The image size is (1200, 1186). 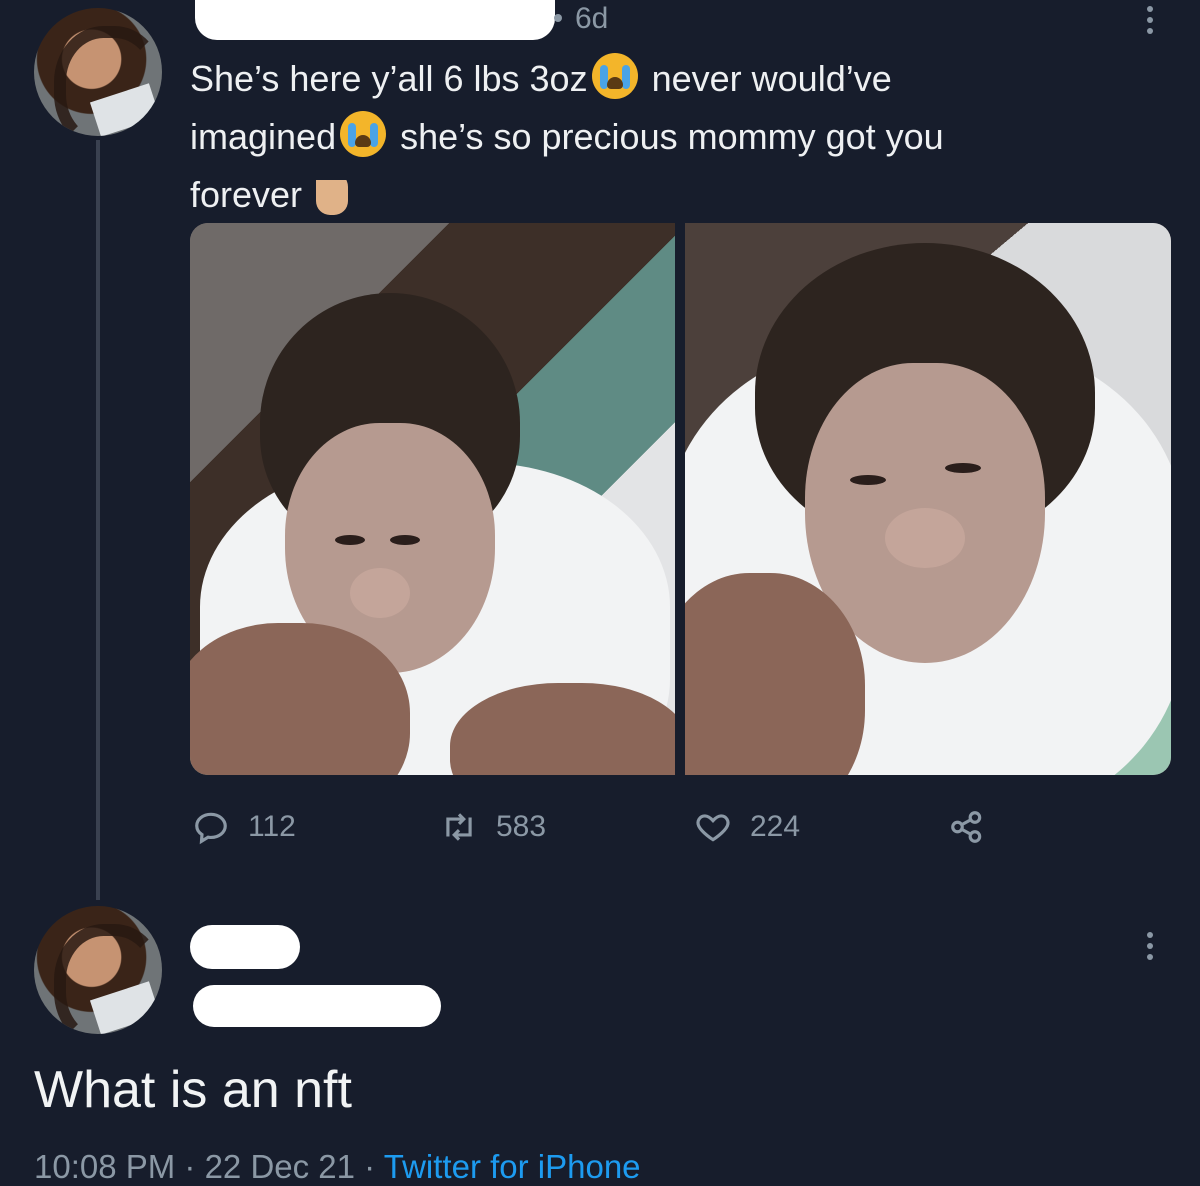 What do you see at coordinates (493, 827) in the screenshot?
I see `retweet-action: 583` at bounding box center [493, 827].